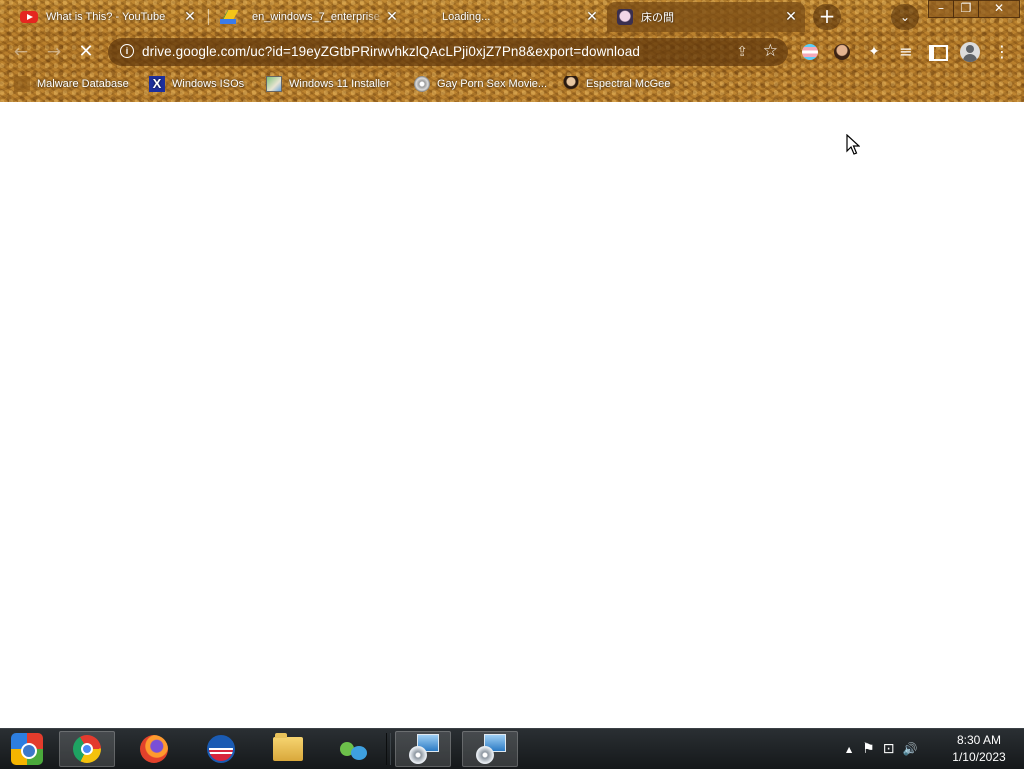 The height and width of the screenshot is (769, 1024). What do you see at coordinates (770, 51) in the screenshot?
I see `bookmark-star-icon: ☆` at bounding box center [770, 51].